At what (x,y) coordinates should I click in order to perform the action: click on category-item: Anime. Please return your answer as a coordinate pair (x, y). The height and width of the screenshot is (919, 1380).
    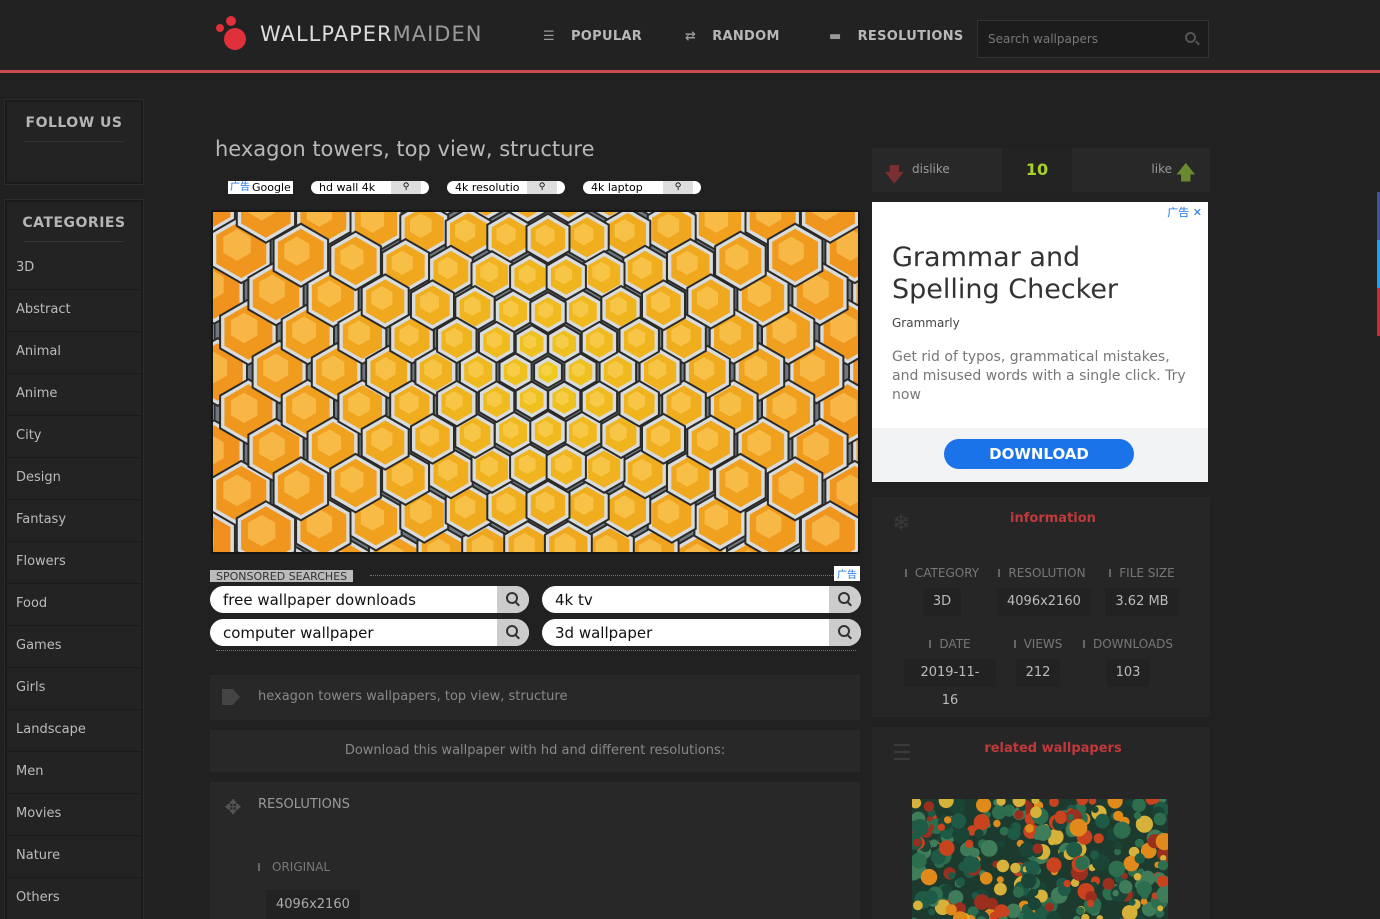
    Looking at the image, I should click on (74, 395).